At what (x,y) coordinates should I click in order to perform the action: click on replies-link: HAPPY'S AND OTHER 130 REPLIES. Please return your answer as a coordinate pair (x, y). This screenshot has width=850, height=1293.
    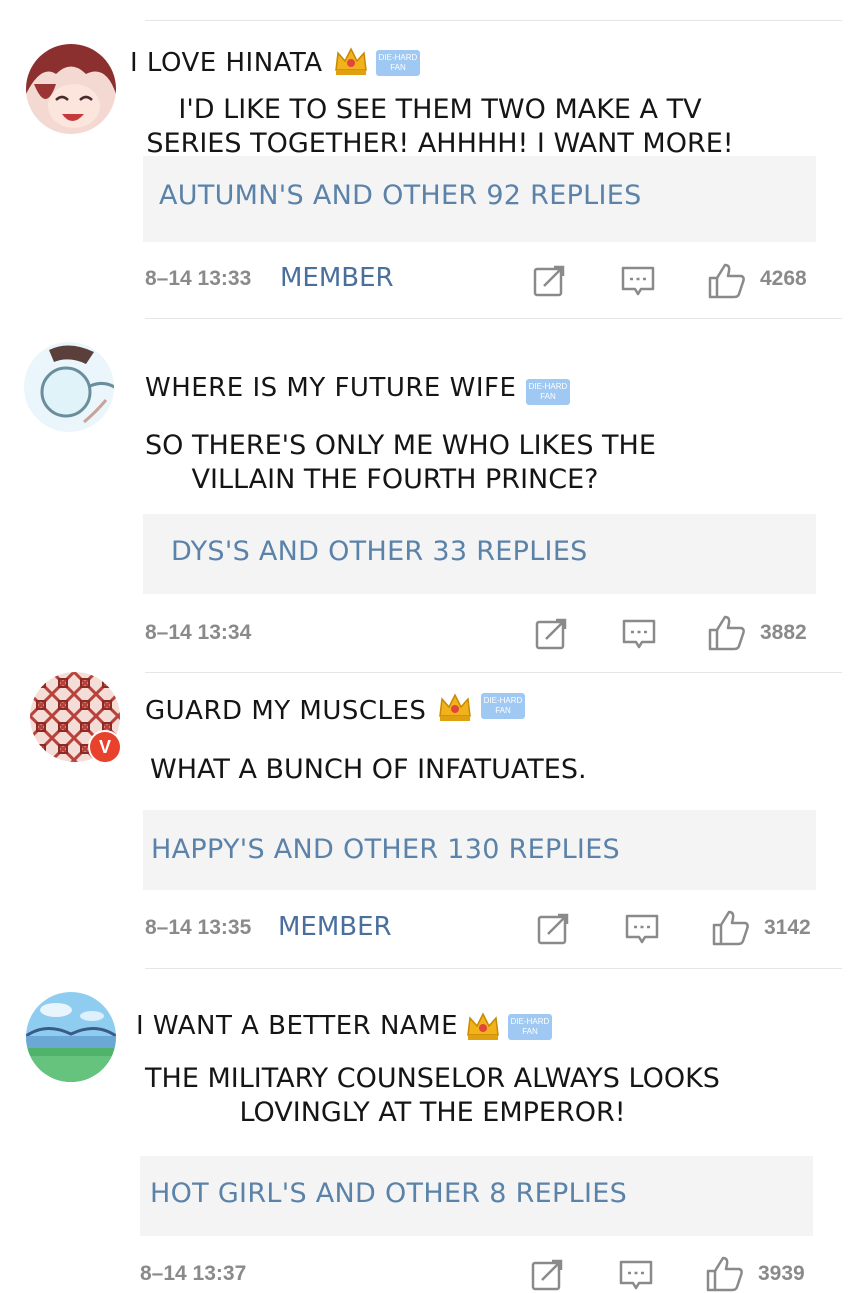
    Looking at the image, I should click on (385, 849).